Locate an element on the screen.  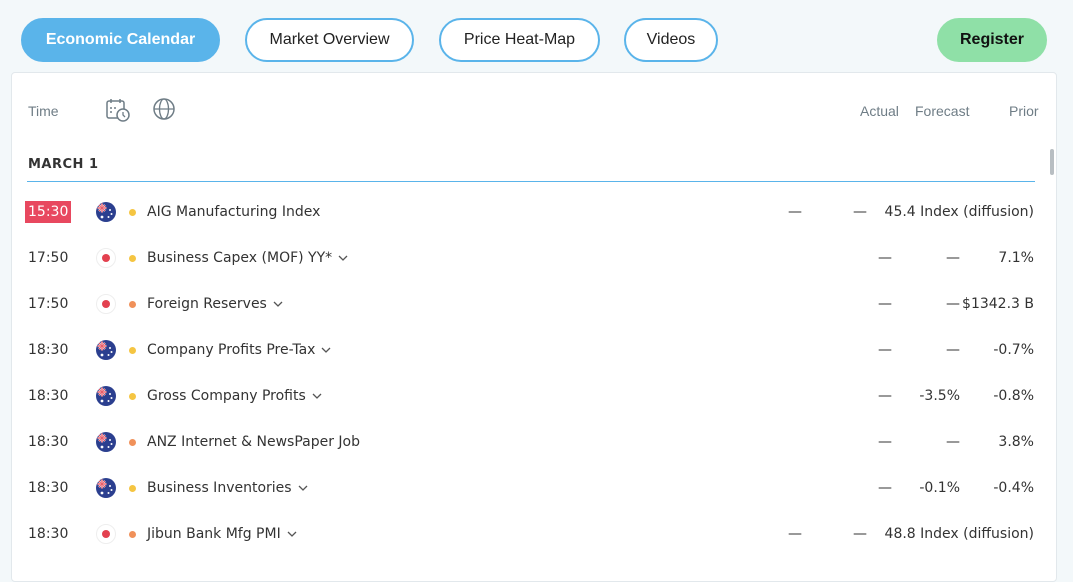
event-name-label: Foreign Reserves is located at coordinates (207, 304).